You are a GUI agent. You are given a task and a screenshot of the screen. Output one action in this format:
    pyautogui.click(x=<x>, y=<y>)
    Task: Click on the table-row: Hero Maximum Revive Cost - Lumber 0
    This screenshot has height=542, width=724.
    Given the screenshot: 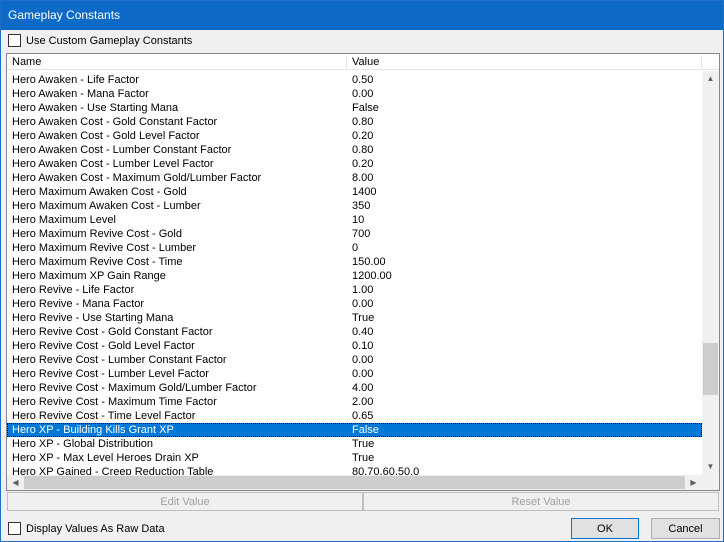 What is the action you would take?
    pyautogui.click(x=354, y=248)
    